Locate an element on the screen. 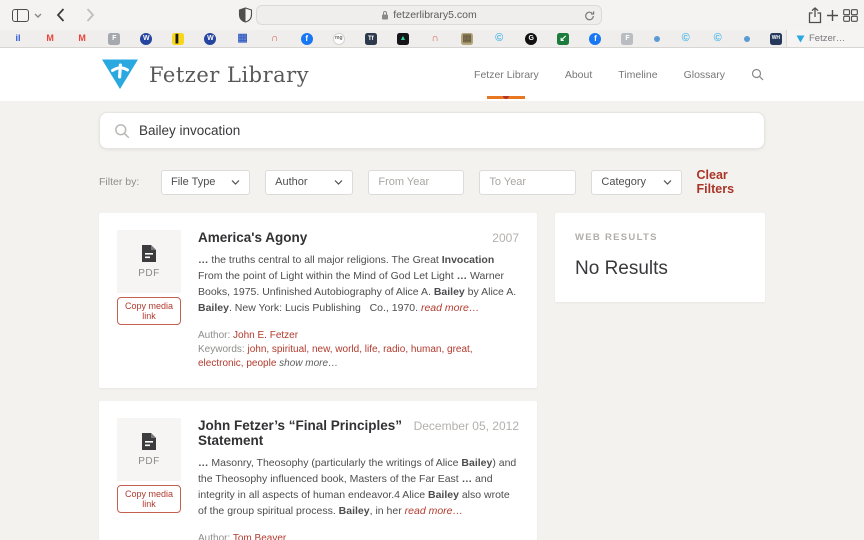 This screenshot has height=540, width=864. new-tab-button is located at coordinates (832, 15).